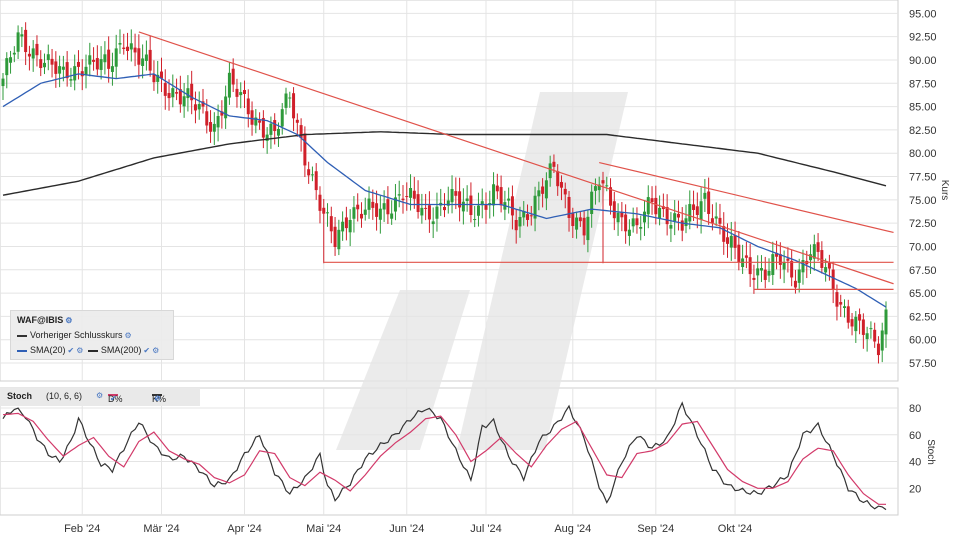  What do you see at coordinates (485, 529) in the screenshot?
I see `x-tick-label: Jul '24` at bounding box center [485, 529].